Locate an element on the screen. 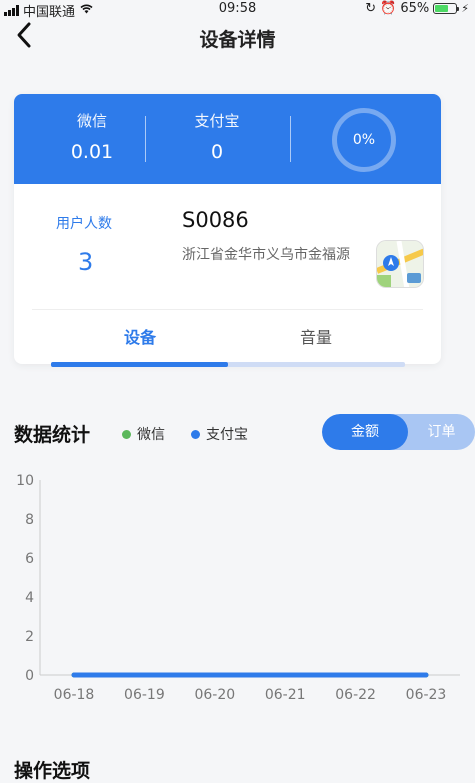 This screenshot has height=783, width=475. progress-ring: 0% is located at coordinates (364, 140).